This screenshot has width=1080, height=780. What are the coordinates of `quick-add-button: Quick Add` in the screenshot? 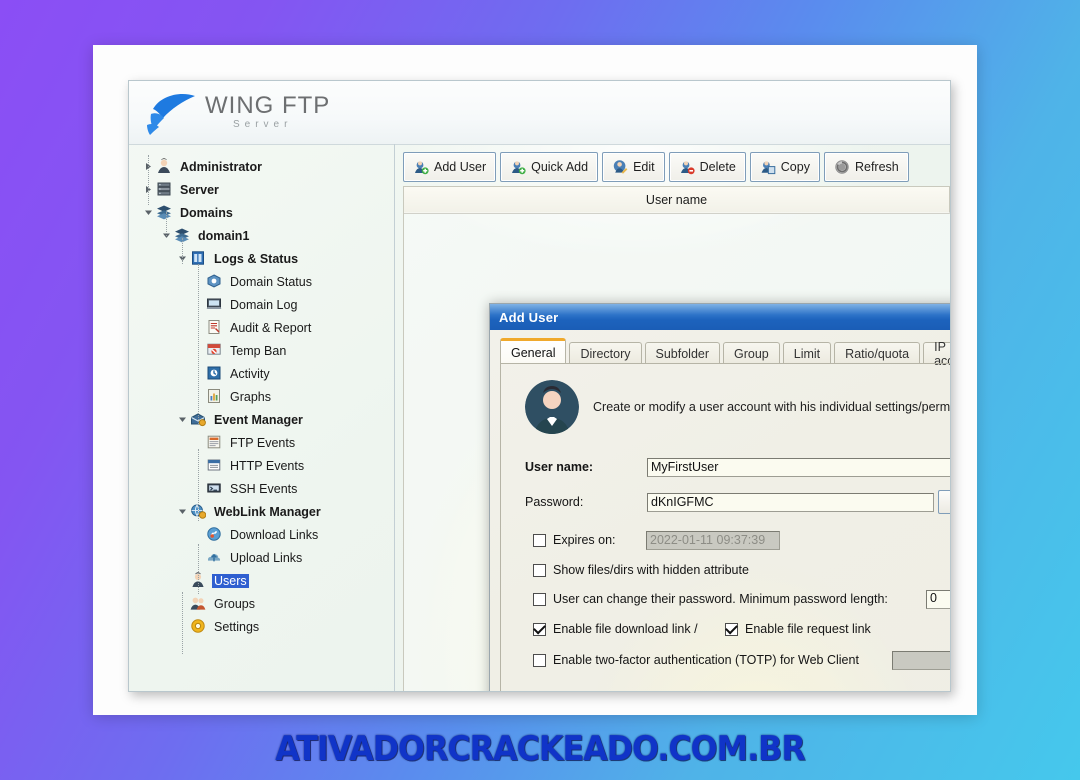 It's located at (549, 167).